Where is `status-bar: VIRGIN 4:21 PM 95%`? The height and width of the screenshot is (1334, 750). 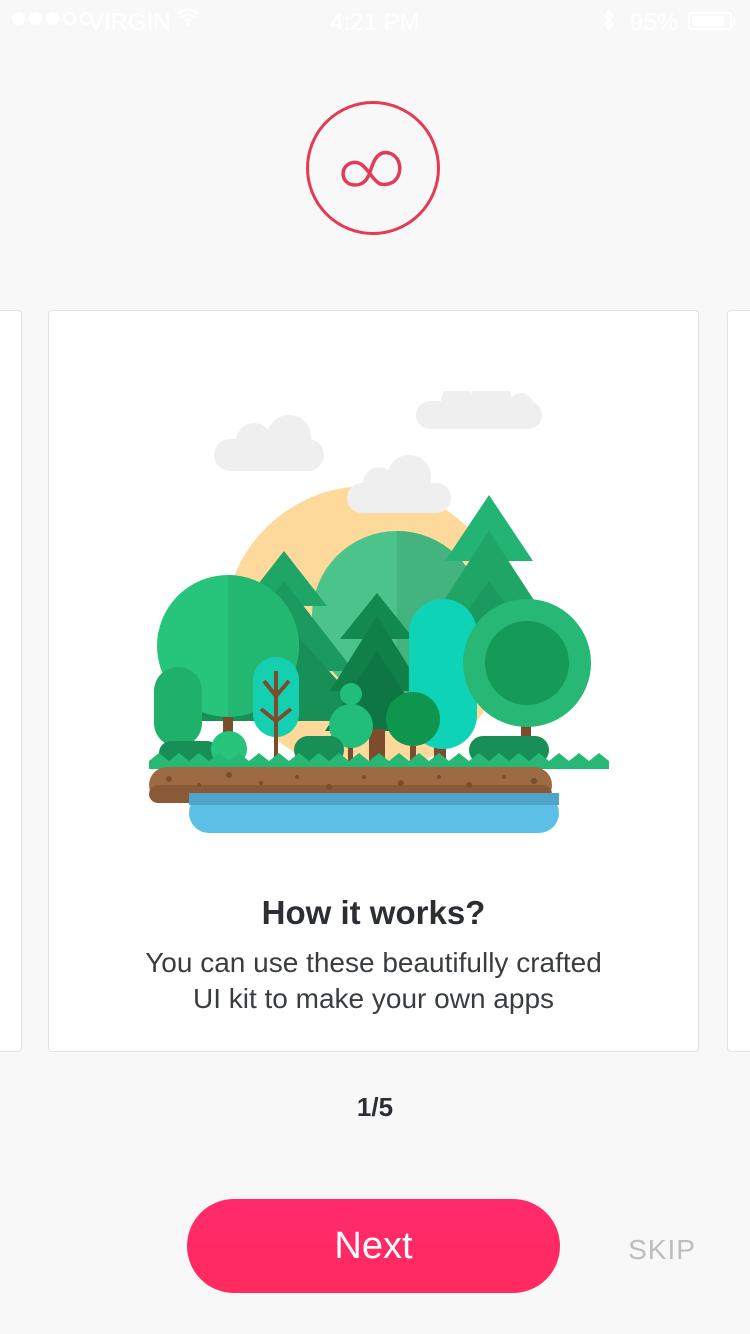 status-bar: VIRGIN 4:21 PM 95% is located at coordinates (375, 20).